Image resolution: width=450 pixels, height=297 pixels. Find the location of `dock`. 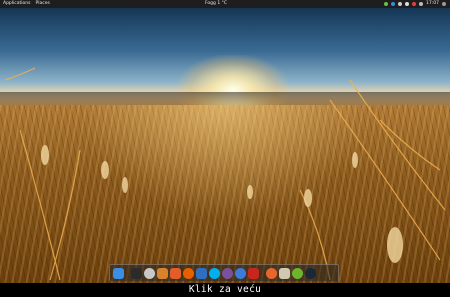

dock is located at coordinates (224, 272).